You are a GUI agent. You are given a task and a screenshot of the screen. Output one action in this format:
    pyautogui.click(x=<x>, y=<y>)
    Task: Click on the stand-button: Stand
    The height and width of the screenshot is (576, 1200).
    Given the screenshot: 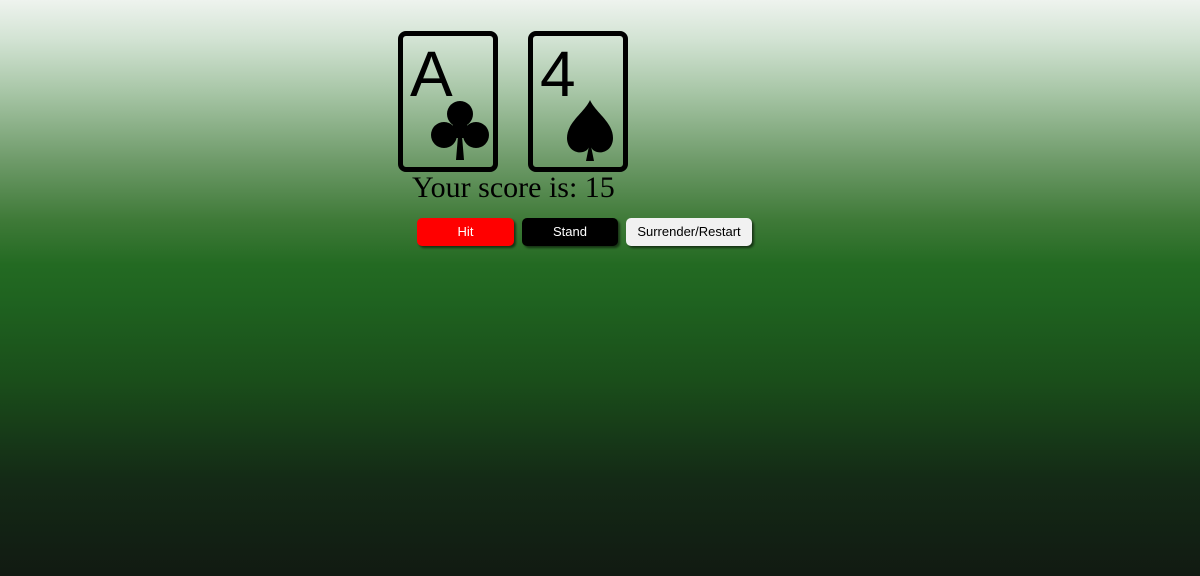 What is the action you would take?
    pyautogui.click(x=570, y=232)
    